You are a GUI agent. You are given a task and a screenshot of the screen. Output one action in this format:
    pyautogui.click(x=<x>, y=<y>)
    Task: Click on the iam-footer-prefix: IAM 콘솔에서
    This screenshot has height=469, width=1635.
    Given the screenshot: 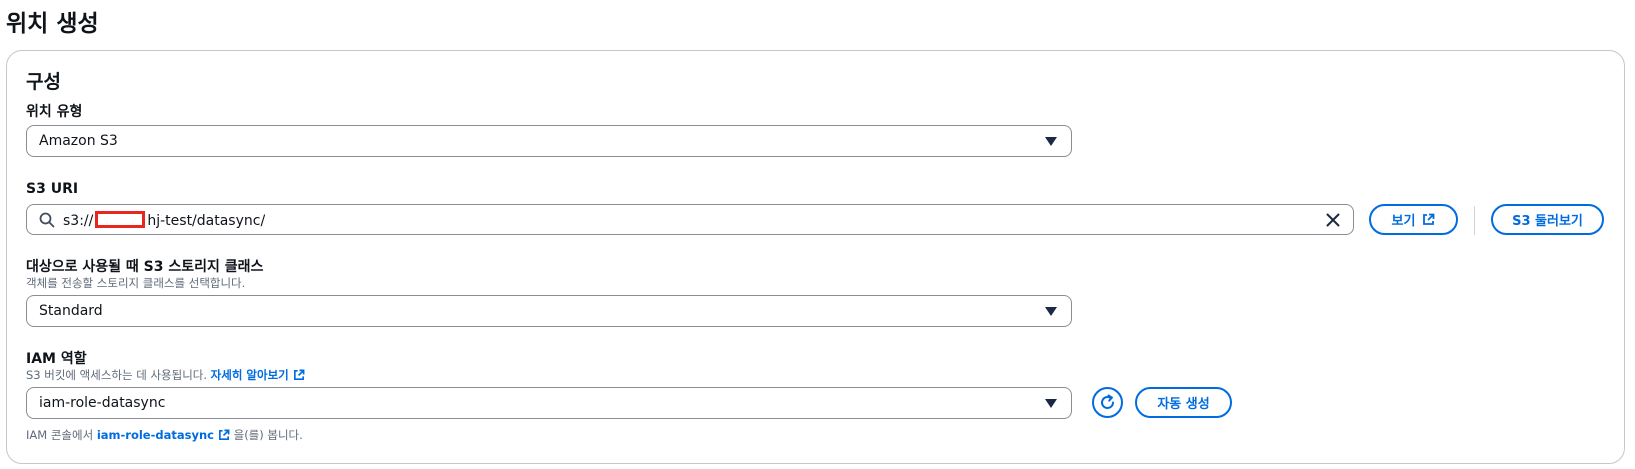 What is the action you would take?
    pyautogui.click(x=60, y=435)
    